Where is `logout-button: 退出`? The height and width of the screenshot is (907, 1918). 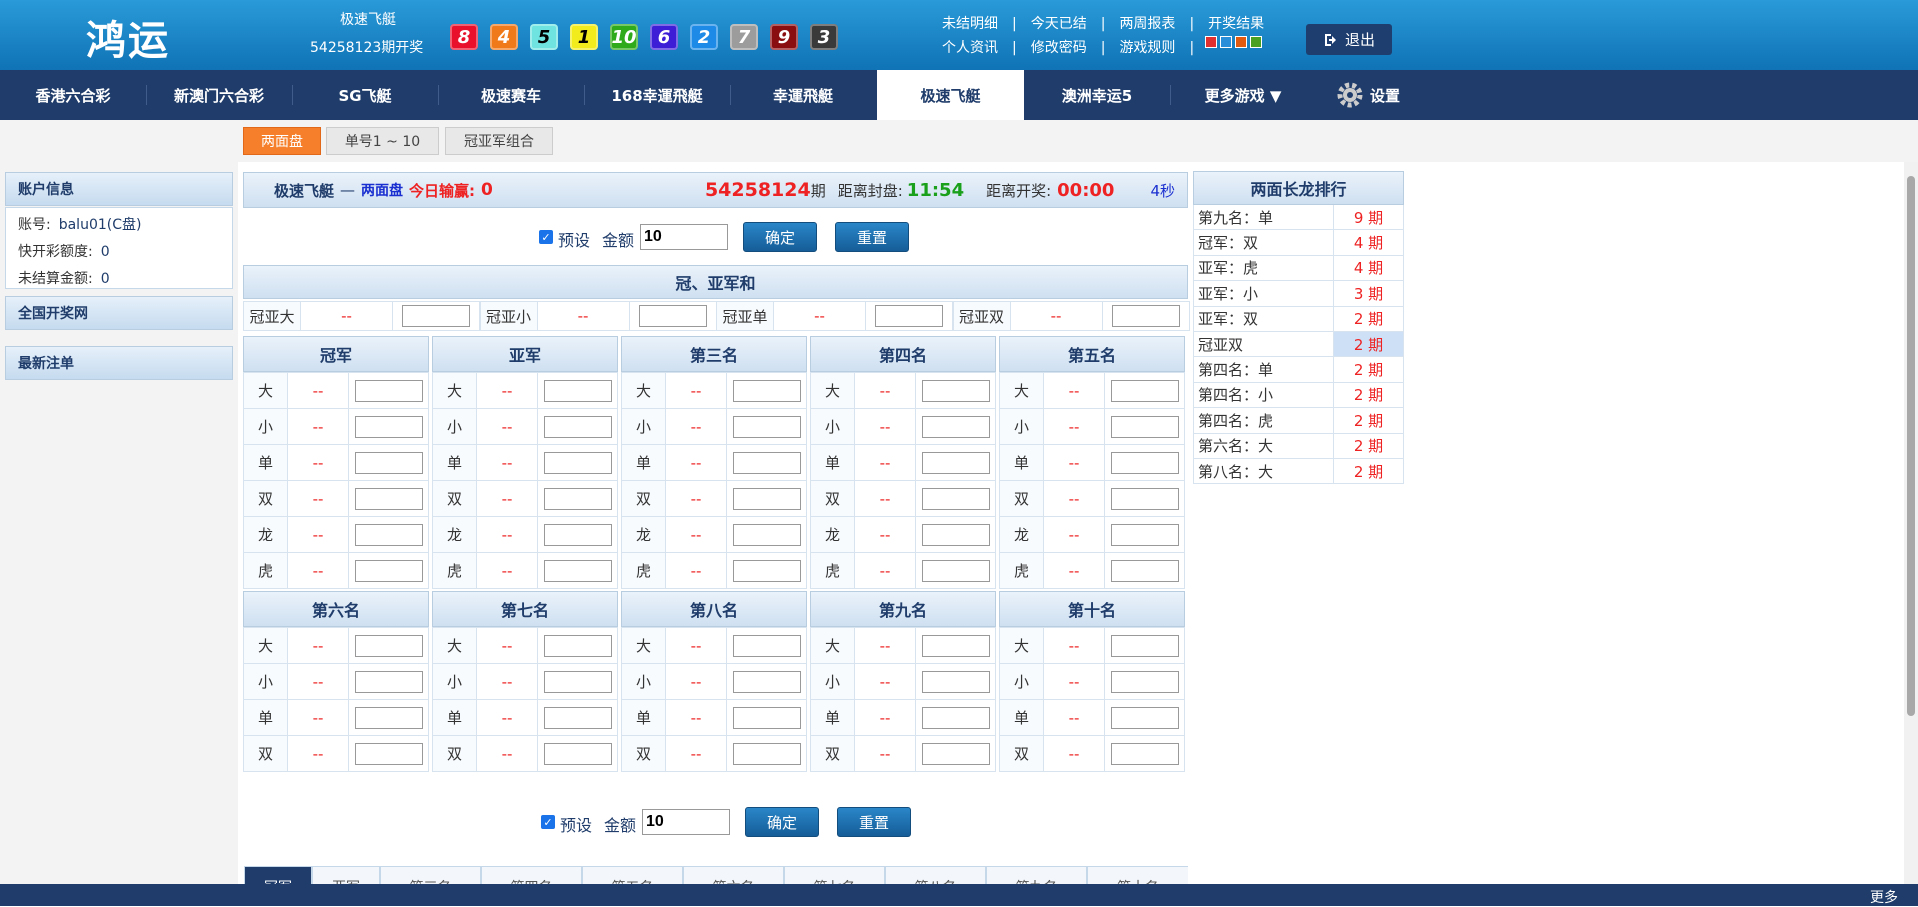
logout-button: 退出 is located at coordinates (1349, 39).